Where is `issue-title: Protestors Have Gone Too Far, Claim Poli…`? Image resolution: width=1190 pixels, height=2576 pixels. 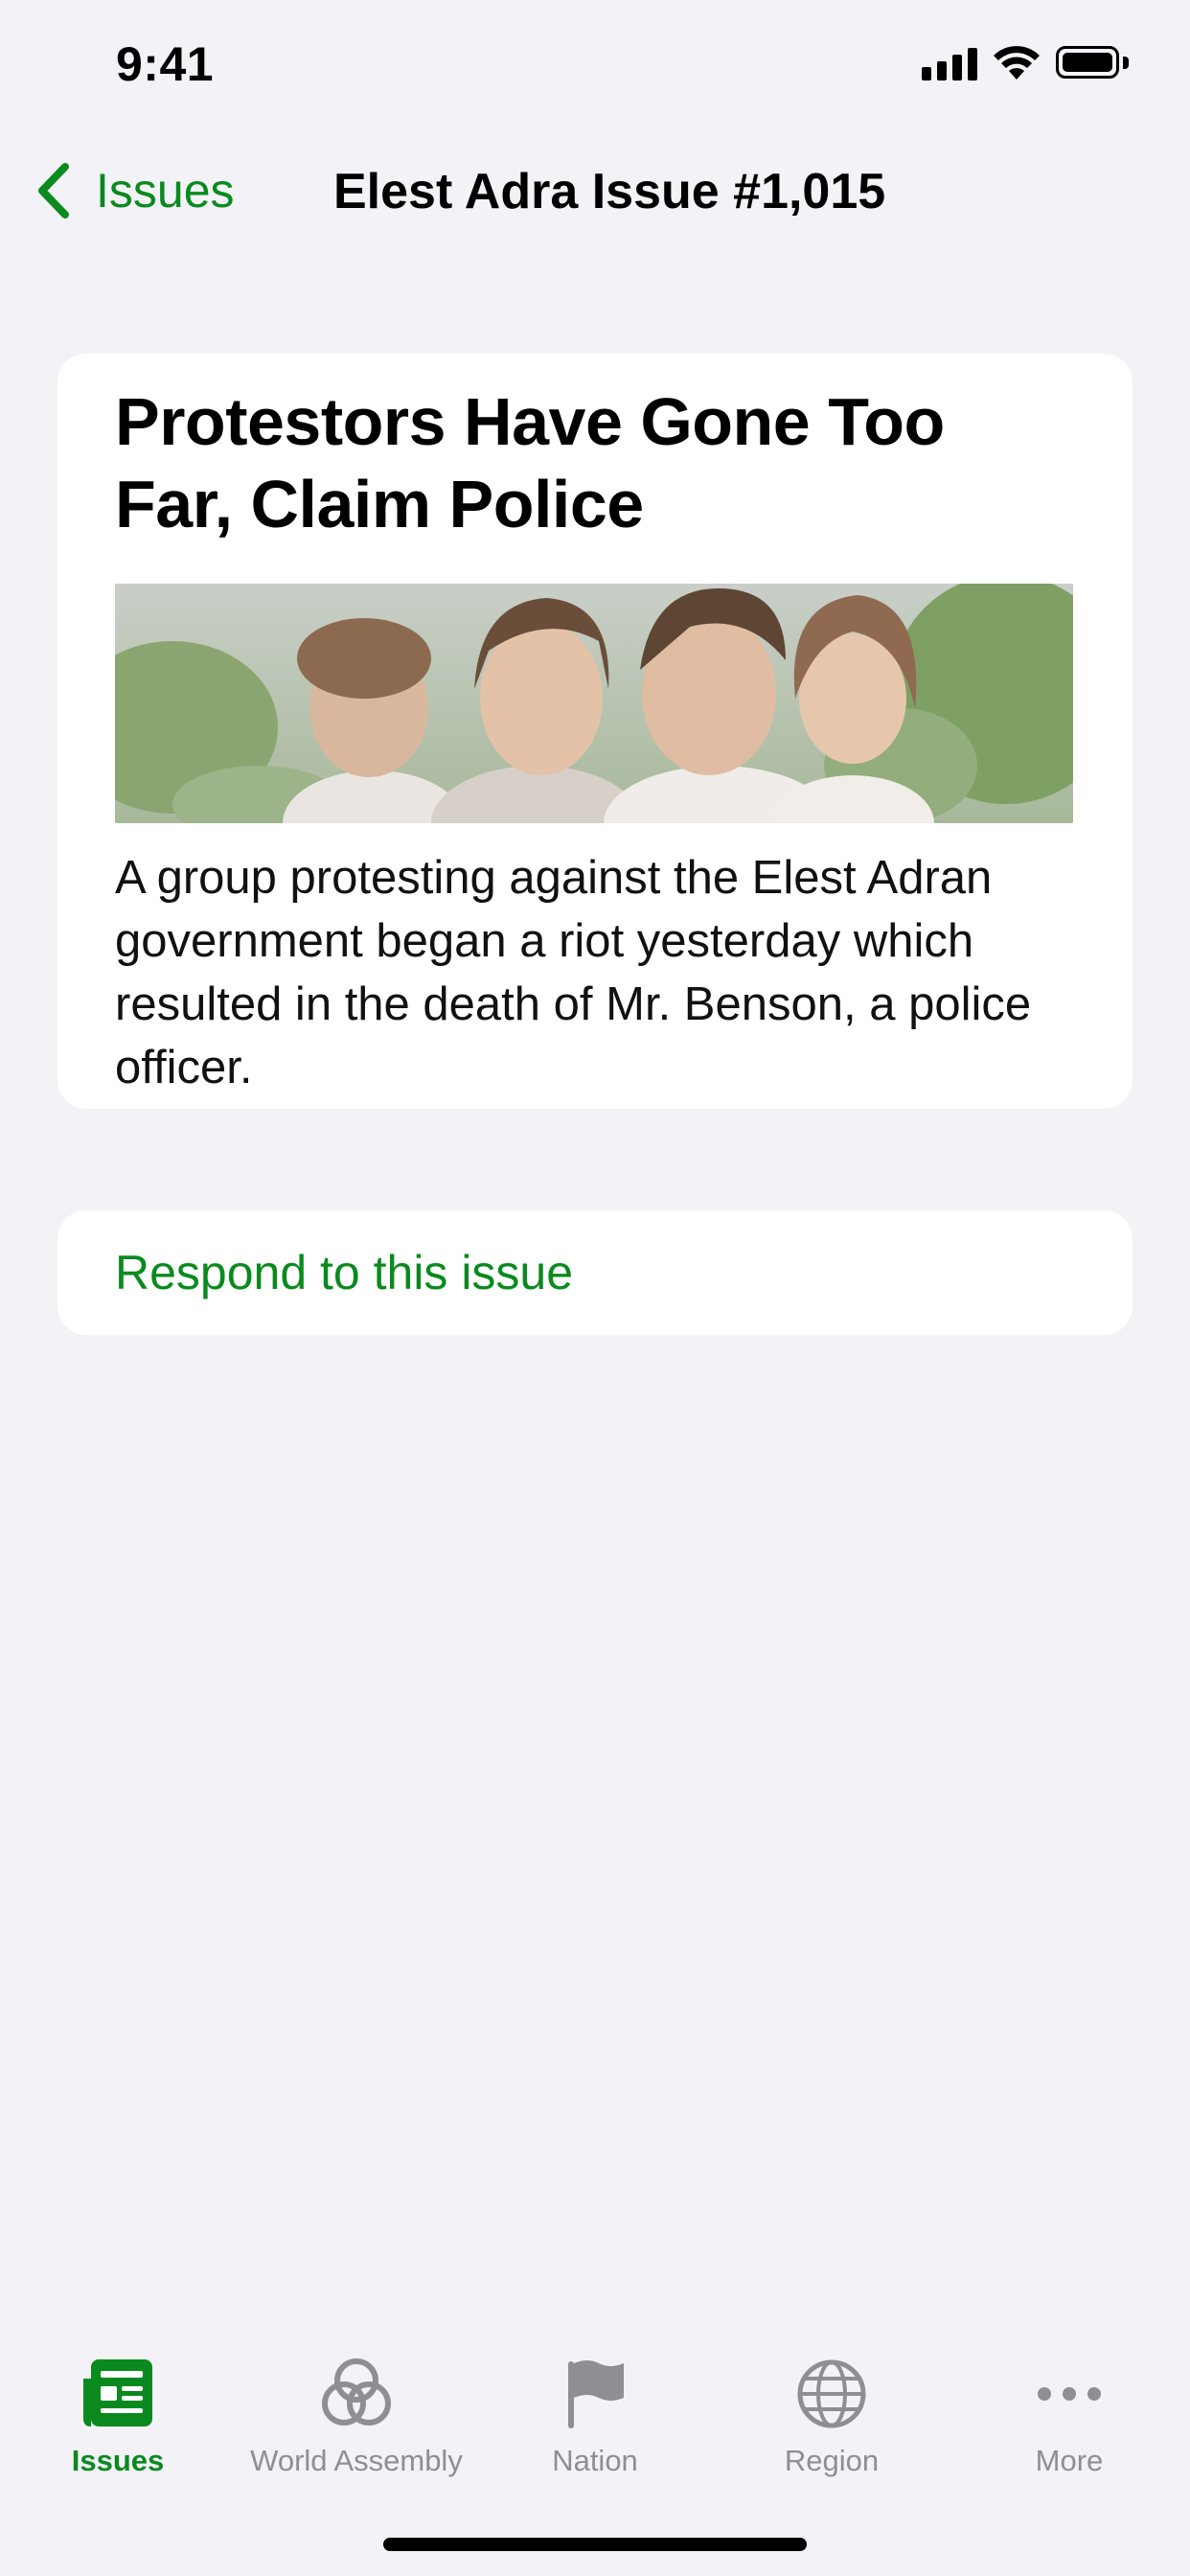
issue-title: Protestors Have Gone Too Far, Claim Poli… is located at coordinates (530, 462).